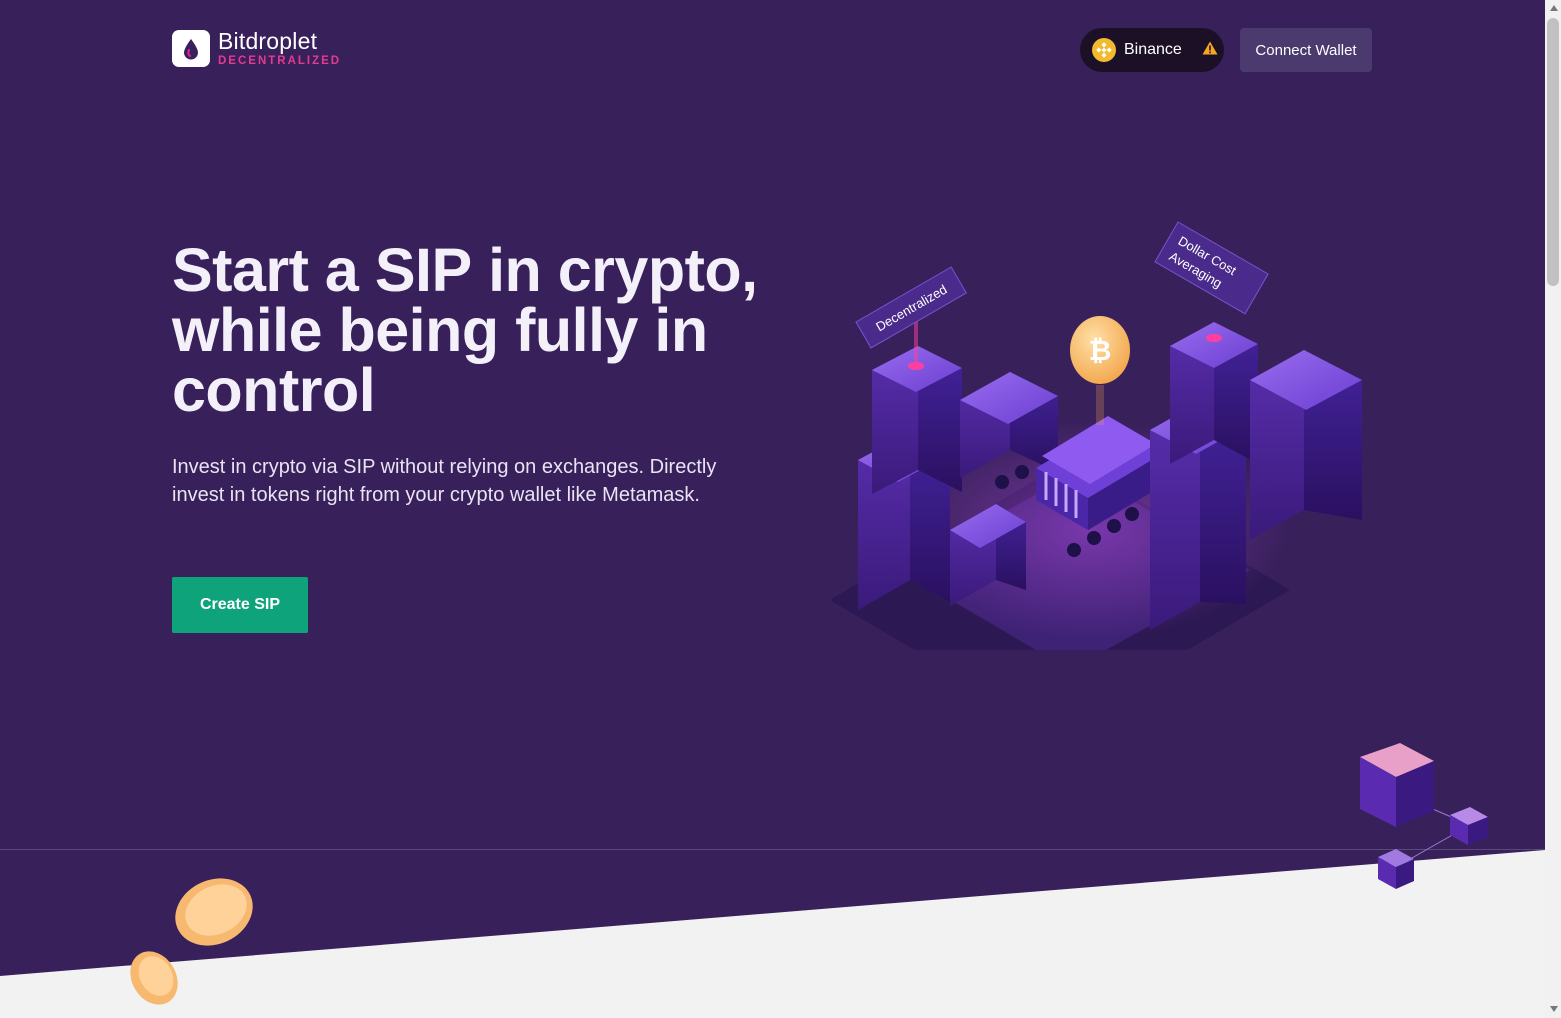 This screenshot has width=1561, height=1018. Describe the element at coordinates (273, 270) in the screenshot. I see `headline-pre: Start a` at that location.